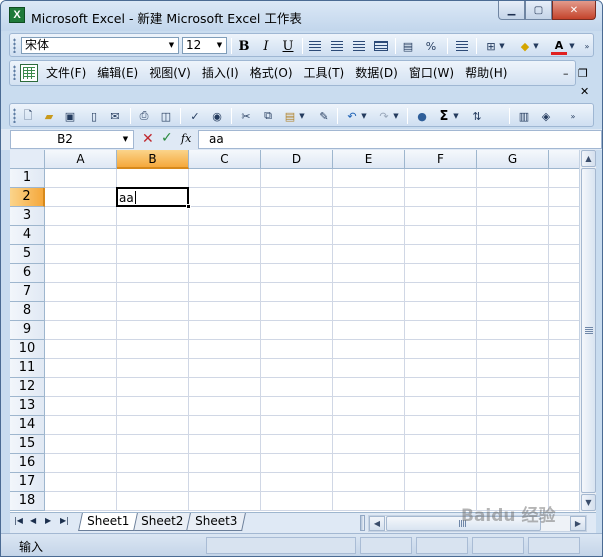 This screenshot has height=557, width=603. Describe the element at coordinates (400, 139) in the screenshot. I see `formula-input: aa` at that location.